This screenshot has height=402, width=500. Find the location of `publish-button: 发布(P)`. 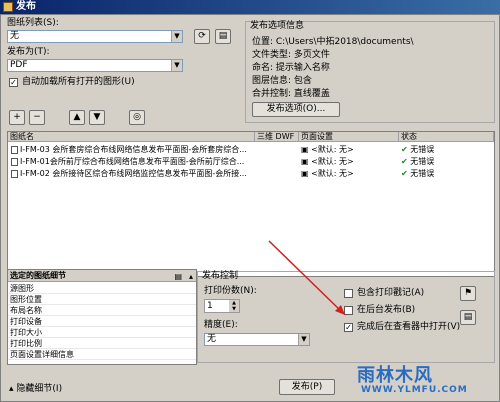

publish-button: 发布(P) is located at coordinates (307, 387).